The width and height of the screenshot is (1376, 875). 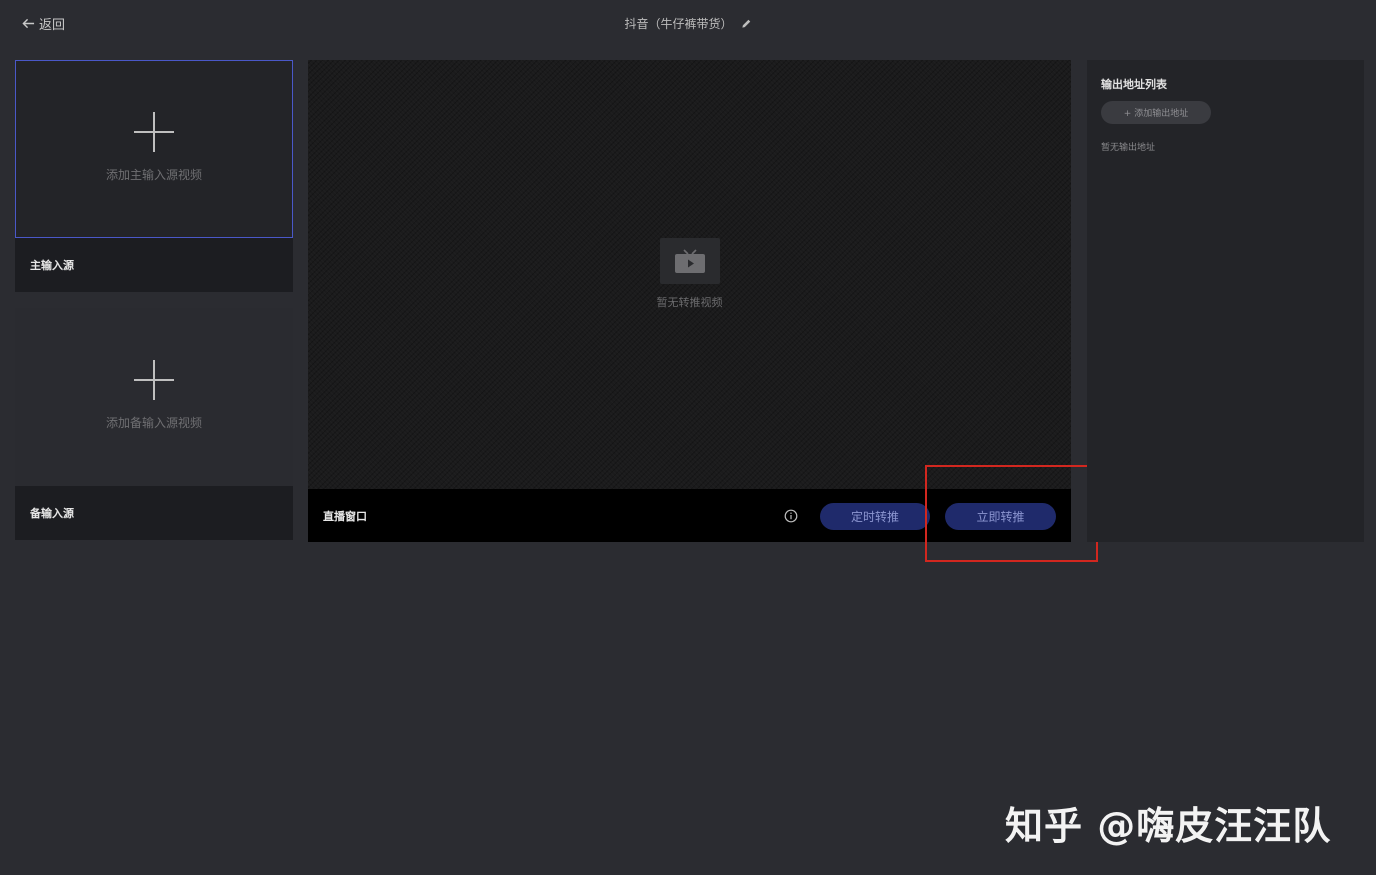 I want to click on highlight-box, so click(x=1011, y=513).